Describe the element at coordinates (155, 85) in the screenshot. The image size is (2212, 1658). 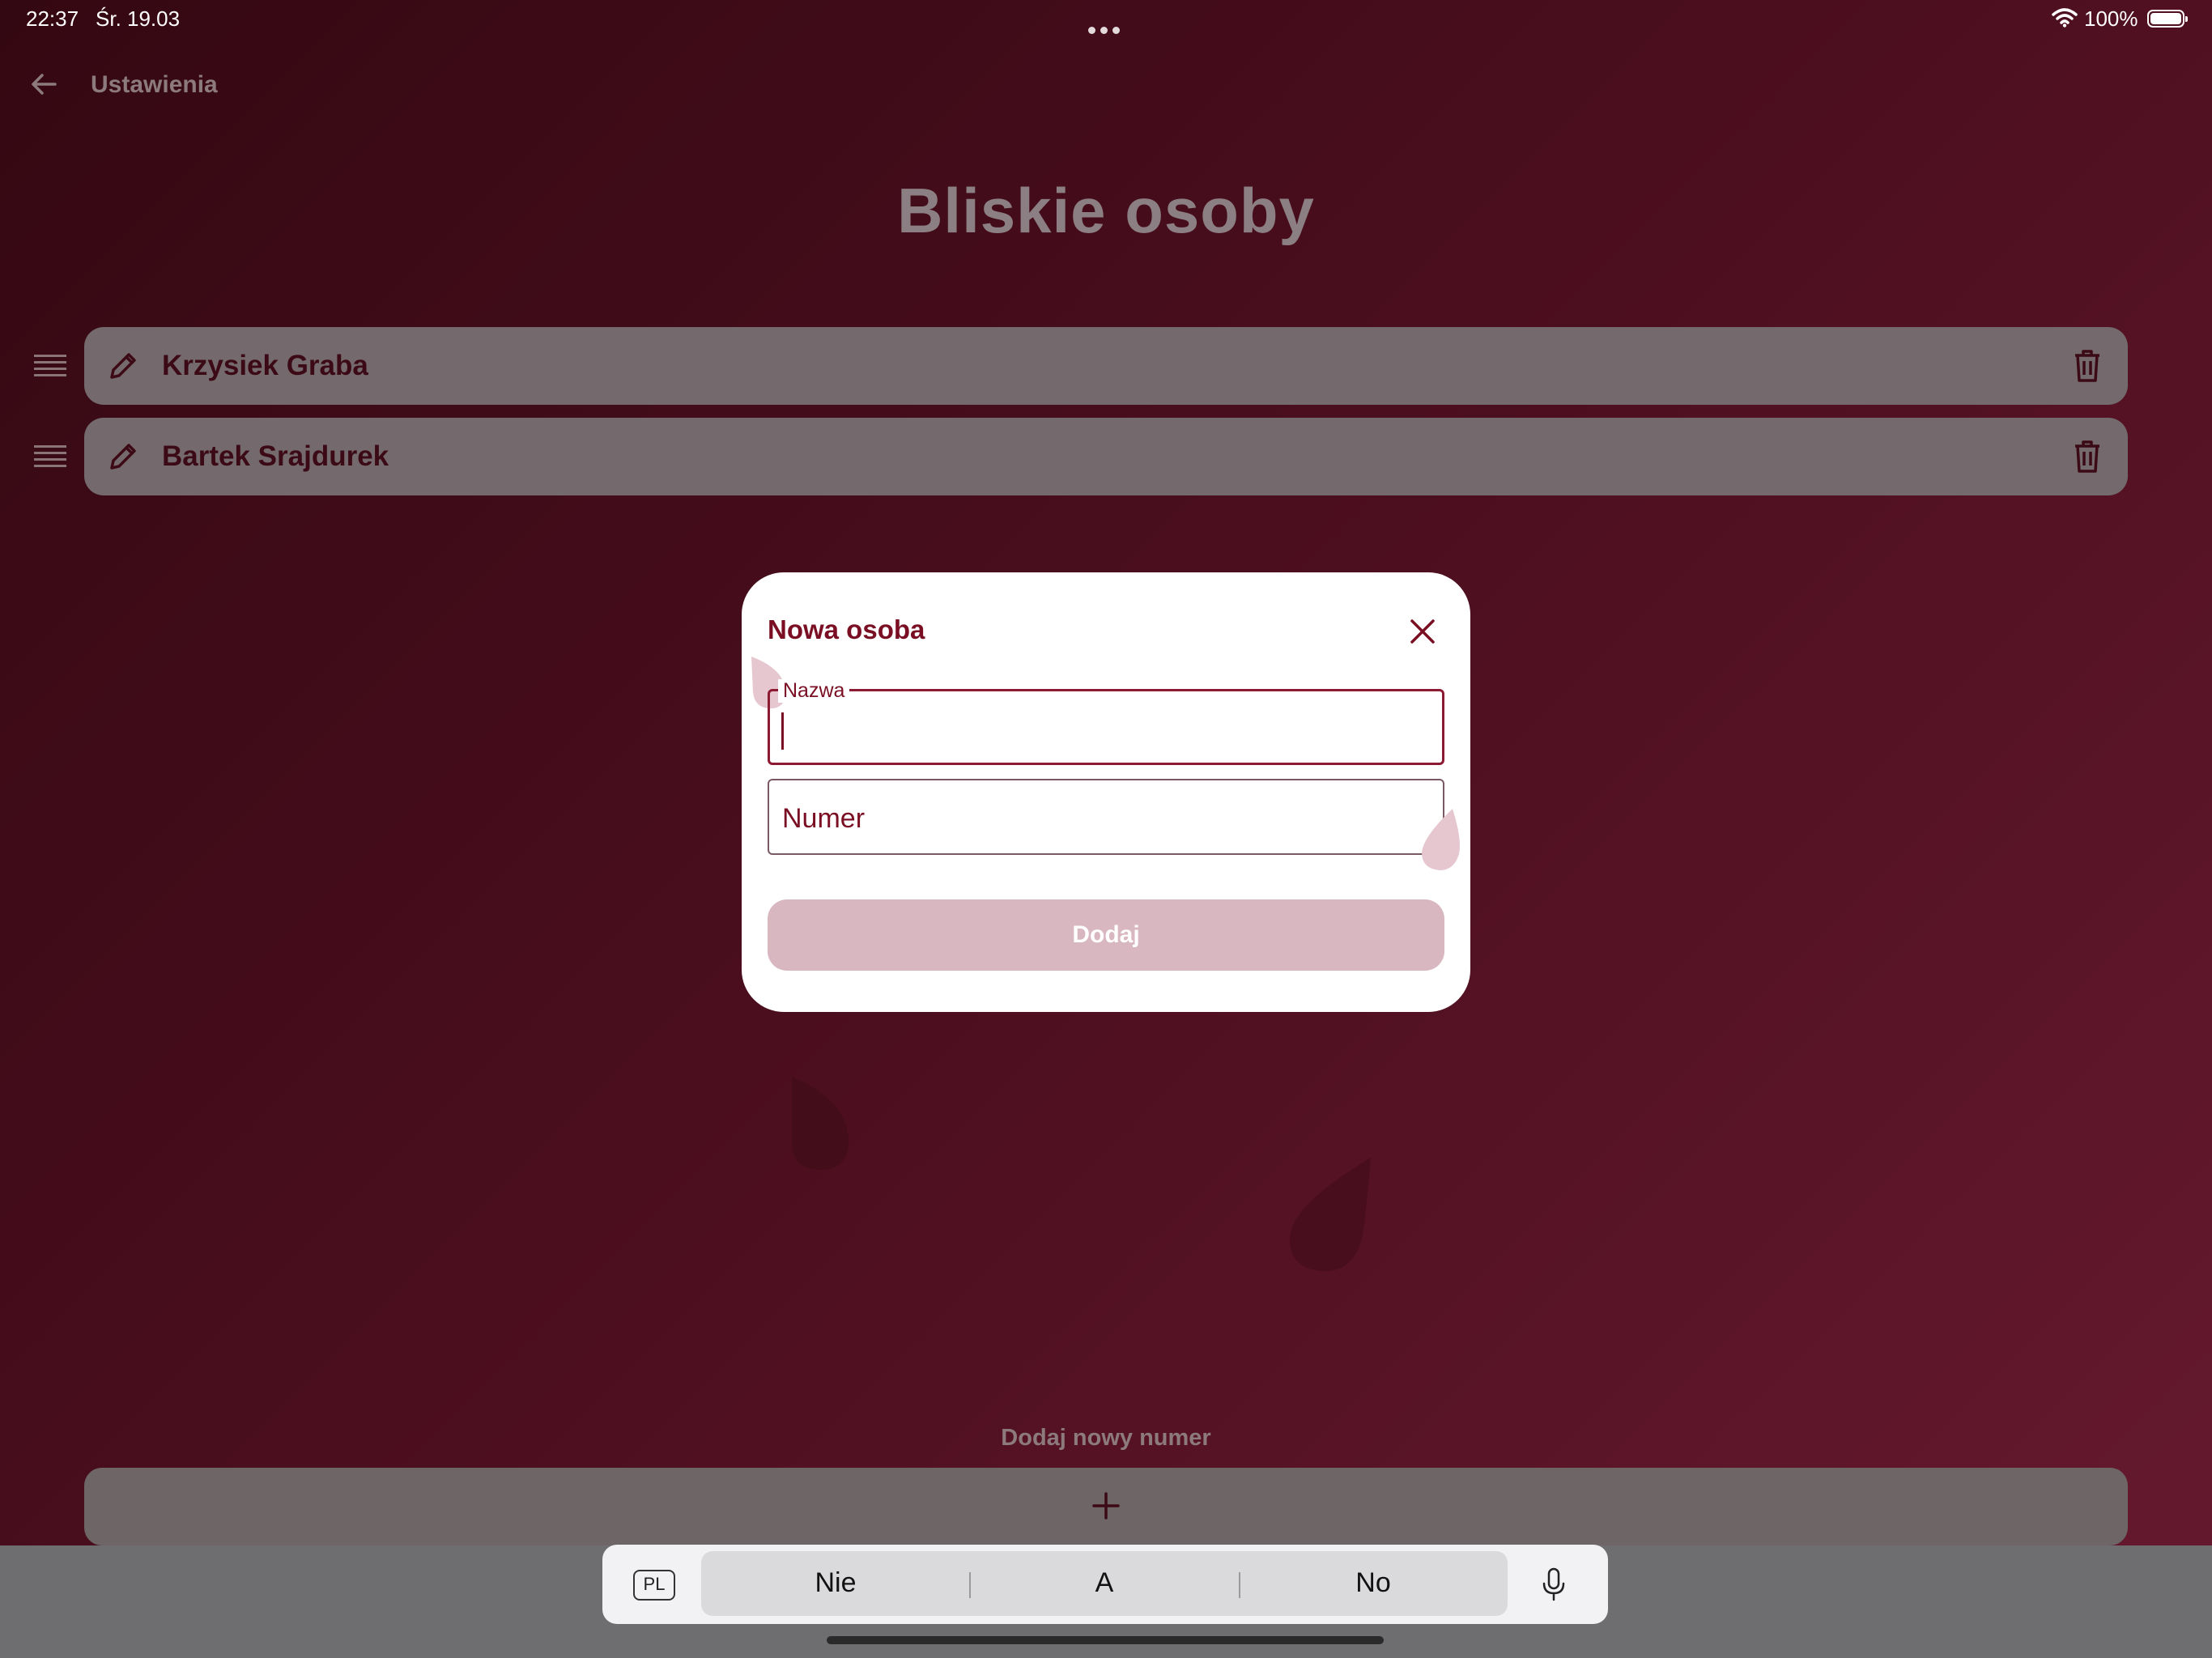
I see `back-link: Ustawienia` at that location.